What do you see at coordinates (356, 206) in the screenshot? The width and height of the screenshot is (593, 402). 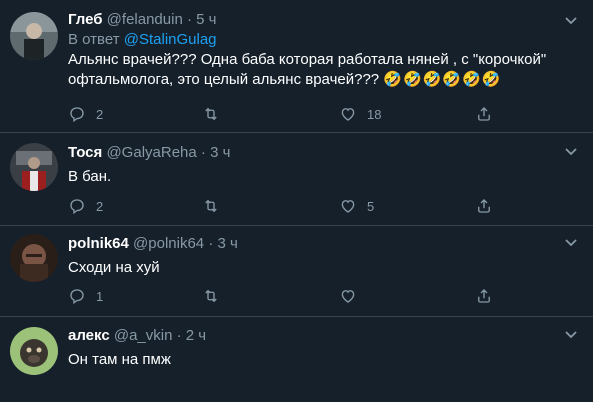 I see `like-button: 5` at bounding box center [356, 206].